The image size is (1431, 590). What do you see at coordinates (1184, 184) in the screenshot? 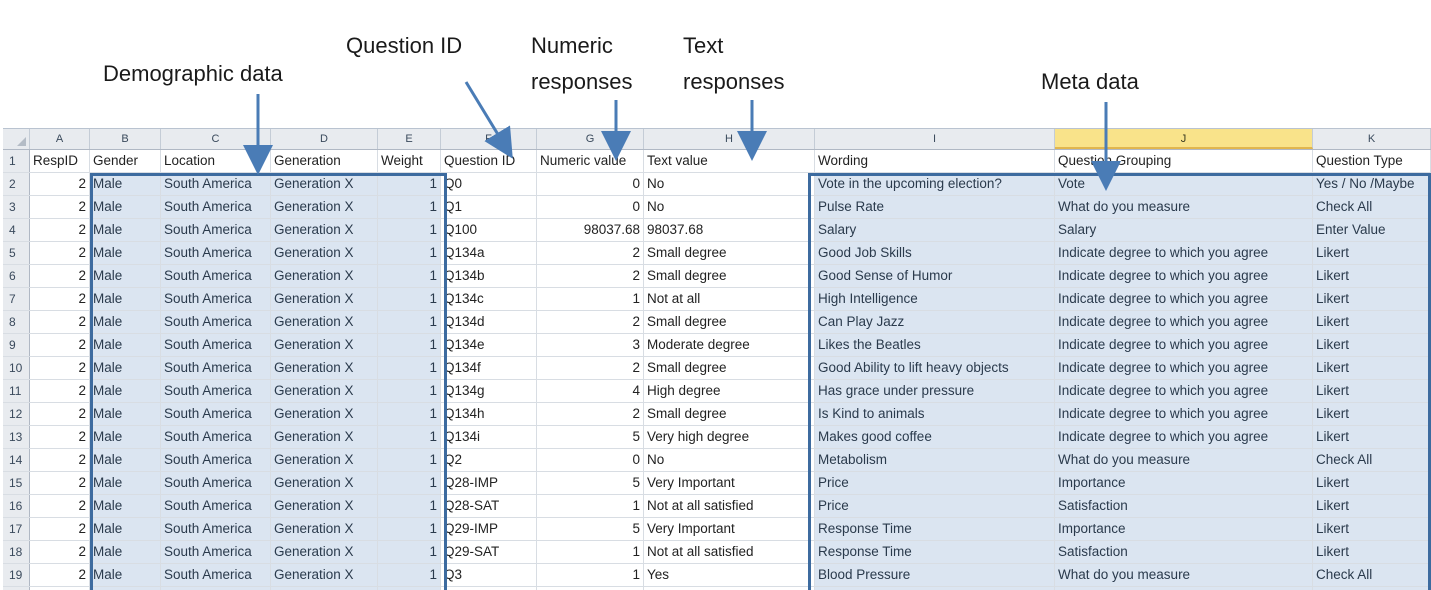
I see `cell-question-grouping: Vote` at bounding box center [1184, 184].